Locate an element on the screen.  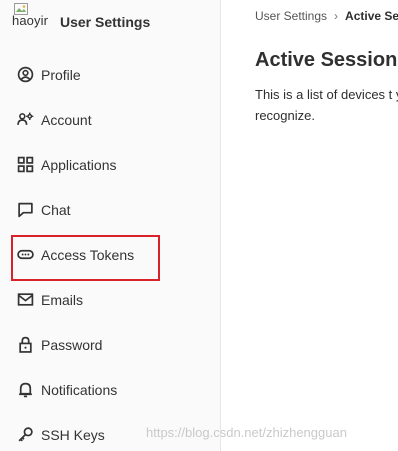
sidebar-item-access-tokens: Access Tokens is located at coordinates (110, 254).